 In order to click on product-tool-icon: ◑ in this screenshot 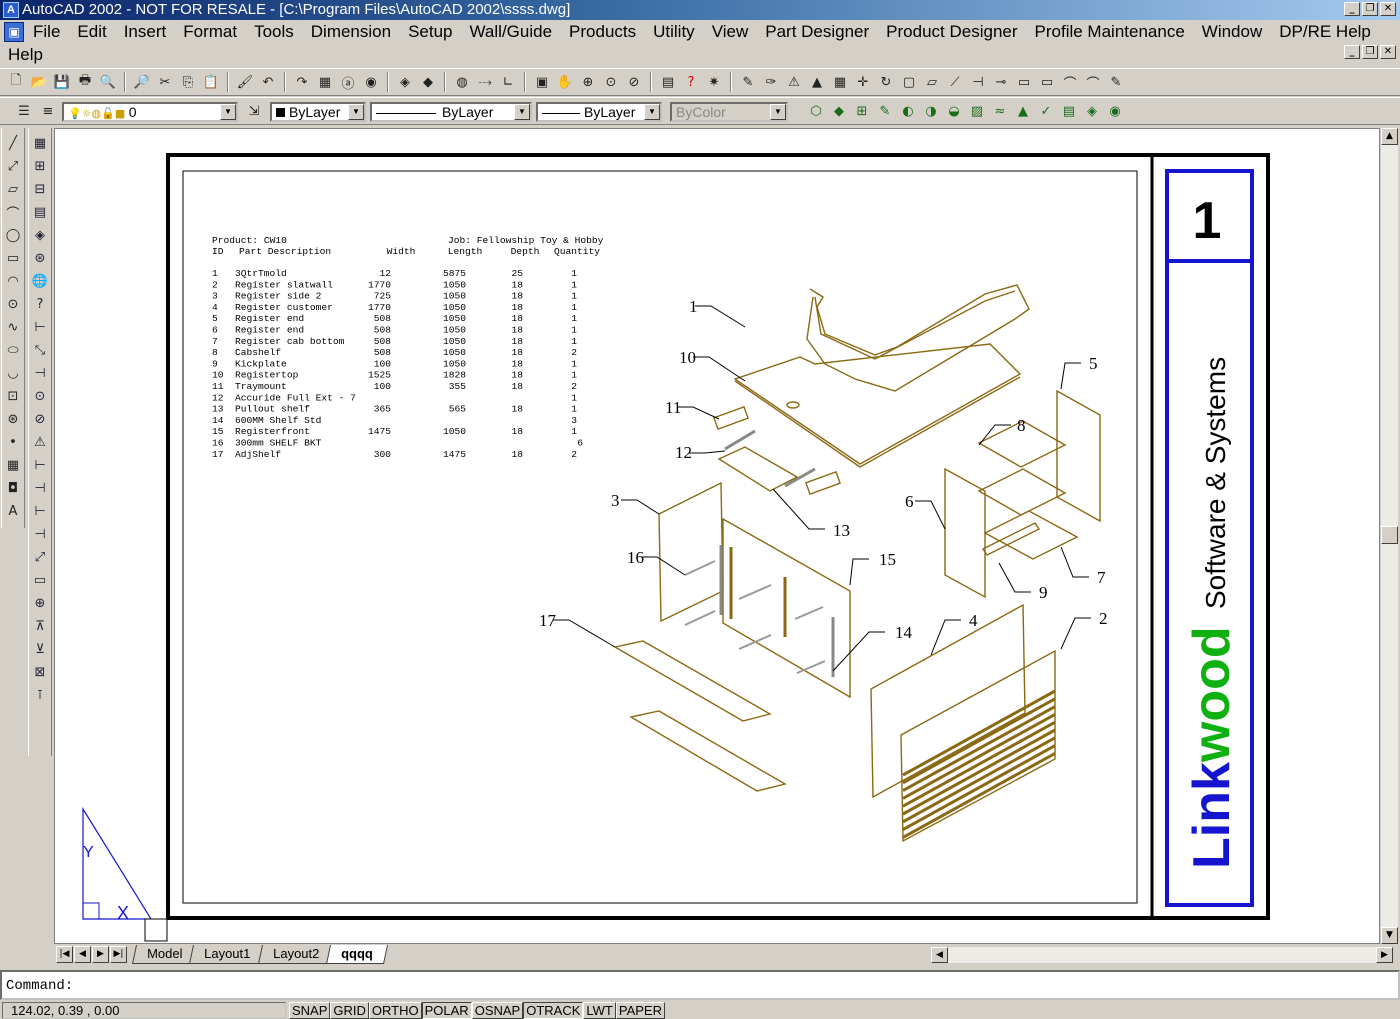, I will do `click(931, 111)`.